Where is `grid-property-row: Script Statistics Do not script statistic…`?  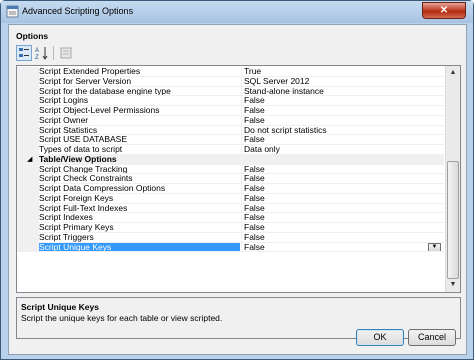
grid-property-row: Script Statistics Do not script statistic… is located at coordinates (238, 130).